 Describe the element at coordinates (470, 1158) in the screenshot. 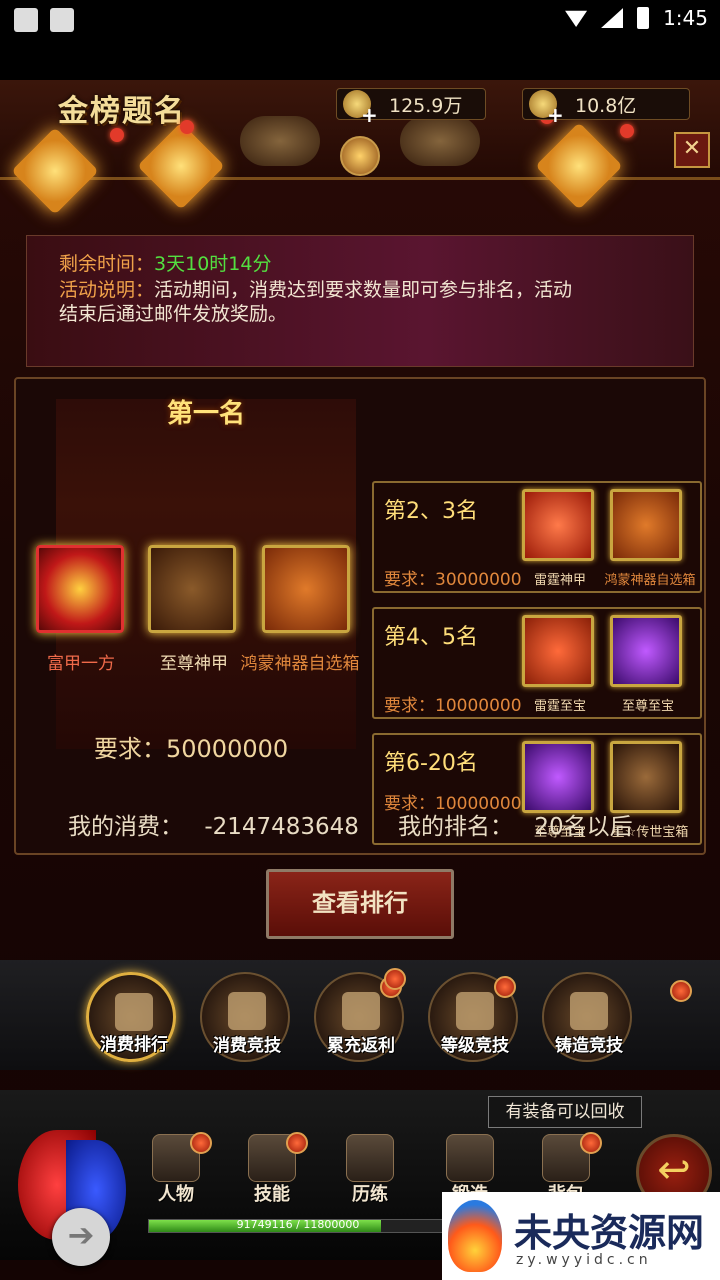

I see `anvil-icon` at that location.